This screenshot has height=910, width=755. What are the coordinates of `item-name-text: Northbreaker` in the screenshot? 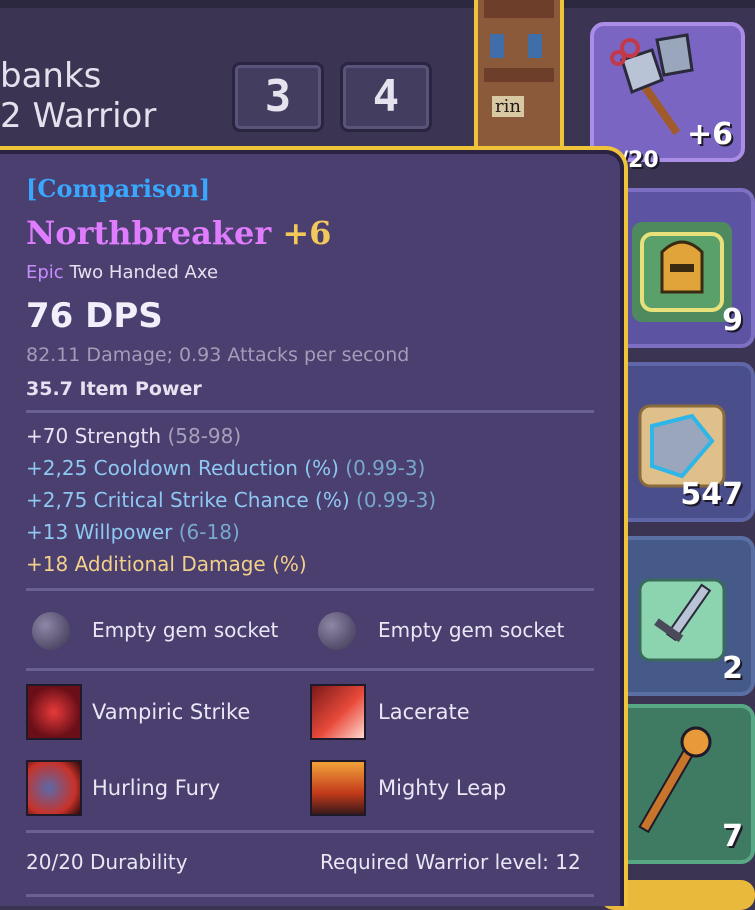 It's located at (149, 233).